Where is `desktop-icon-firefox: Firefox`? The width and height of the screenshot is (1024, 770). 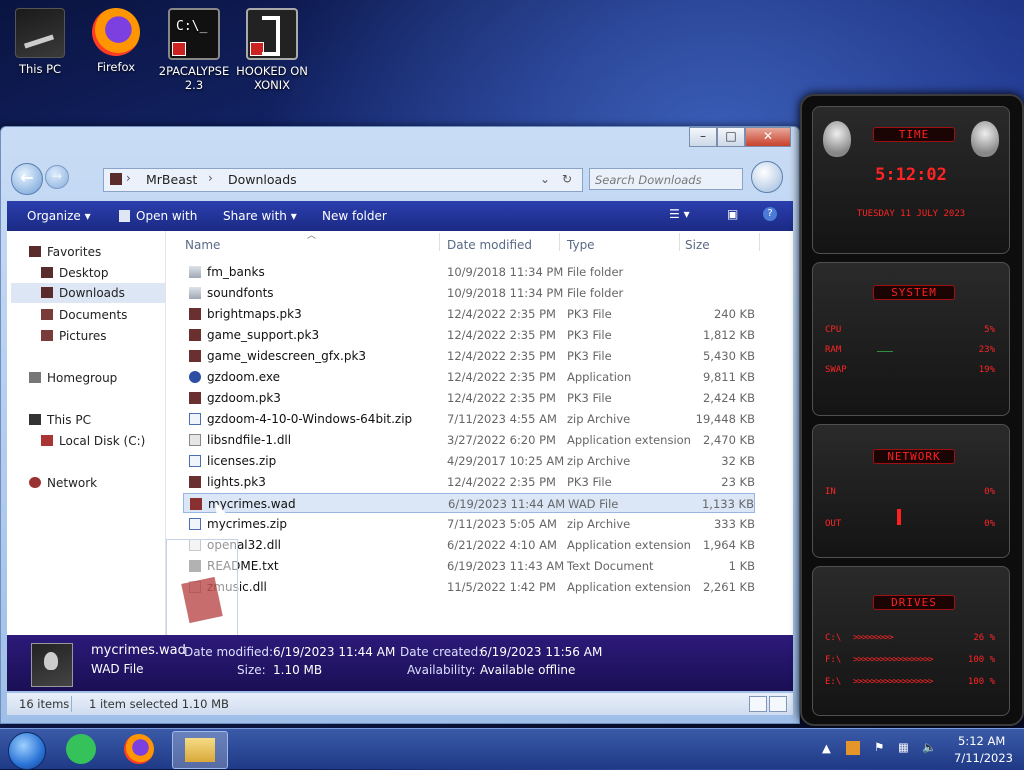 desktop-icon-firefox: Firefox is located at coordinates (116, 40).